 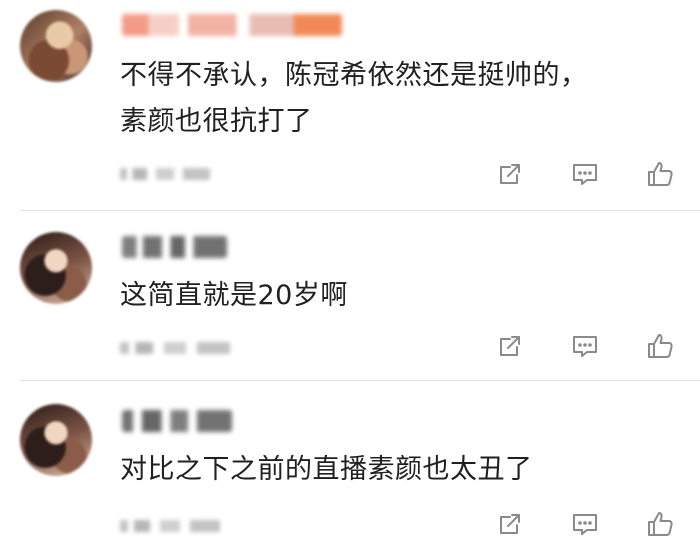 I want to click on comment-text: 对比之下之前的直播素颜也太丑了, so click(x=326, y=469).